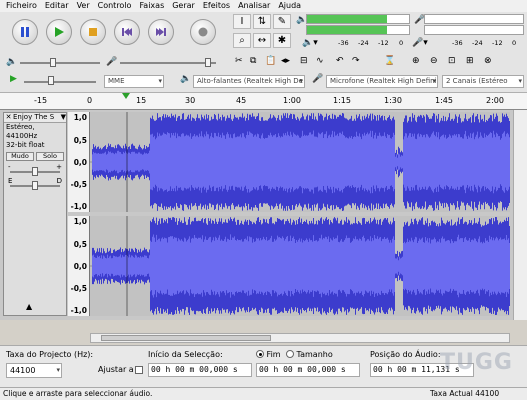  What do you see at coordinates (253, 61) in the screenshot?
I see `copy-icon: ⧉` at bounding box center [253, 61].